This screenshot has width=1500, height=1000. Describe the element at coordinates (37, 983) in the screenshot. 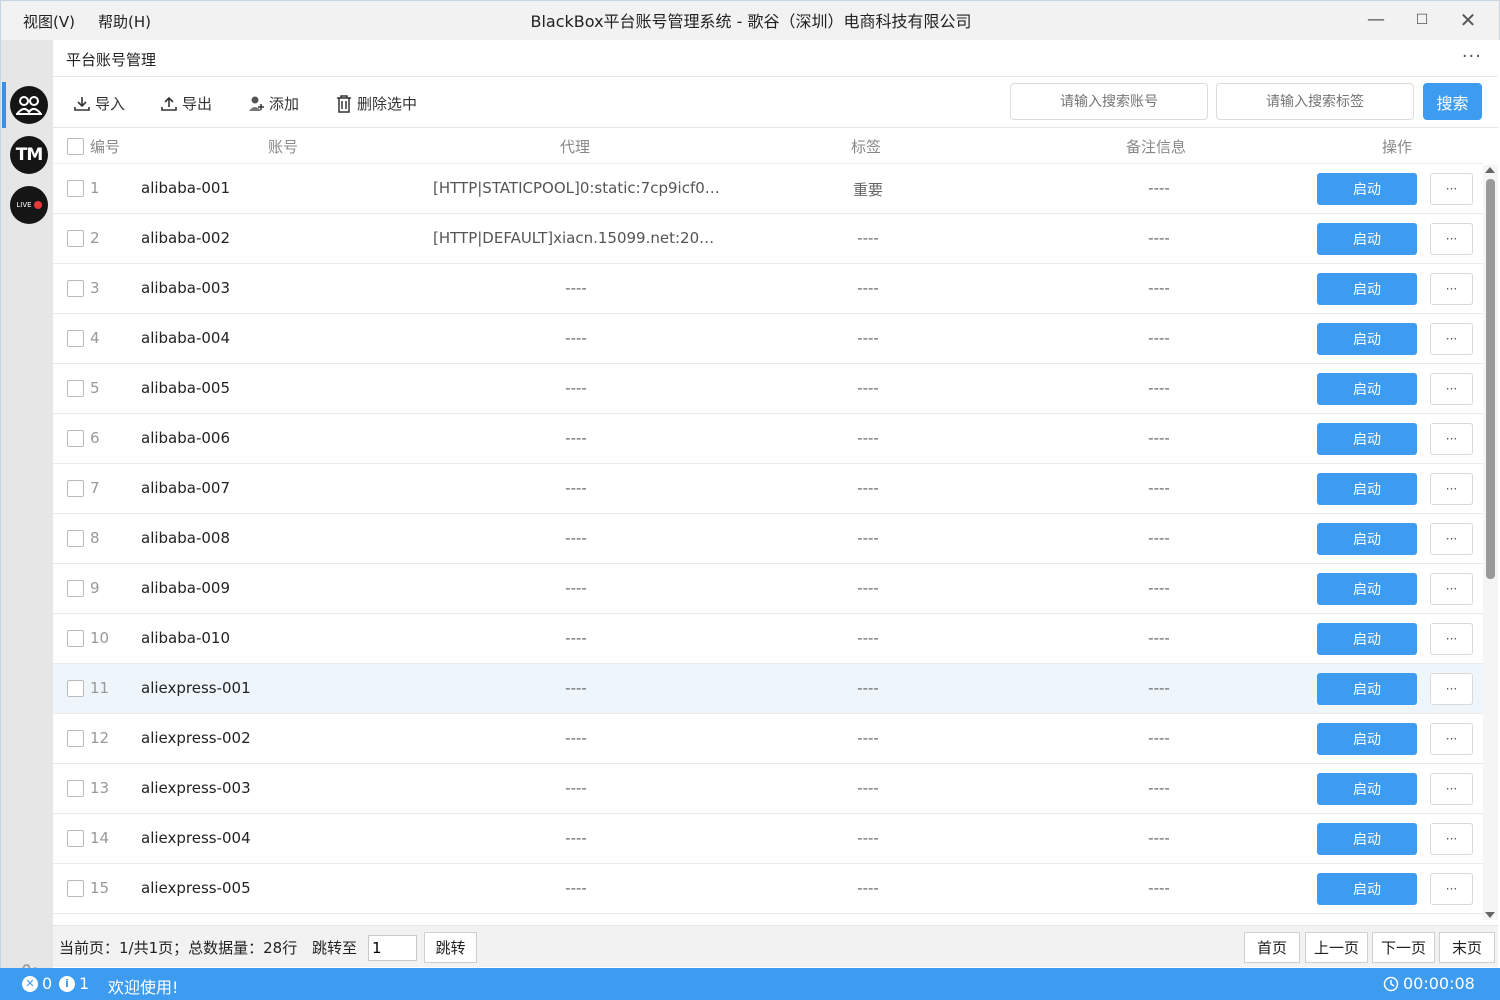

I see `error-count: ✕ 0` at that location.